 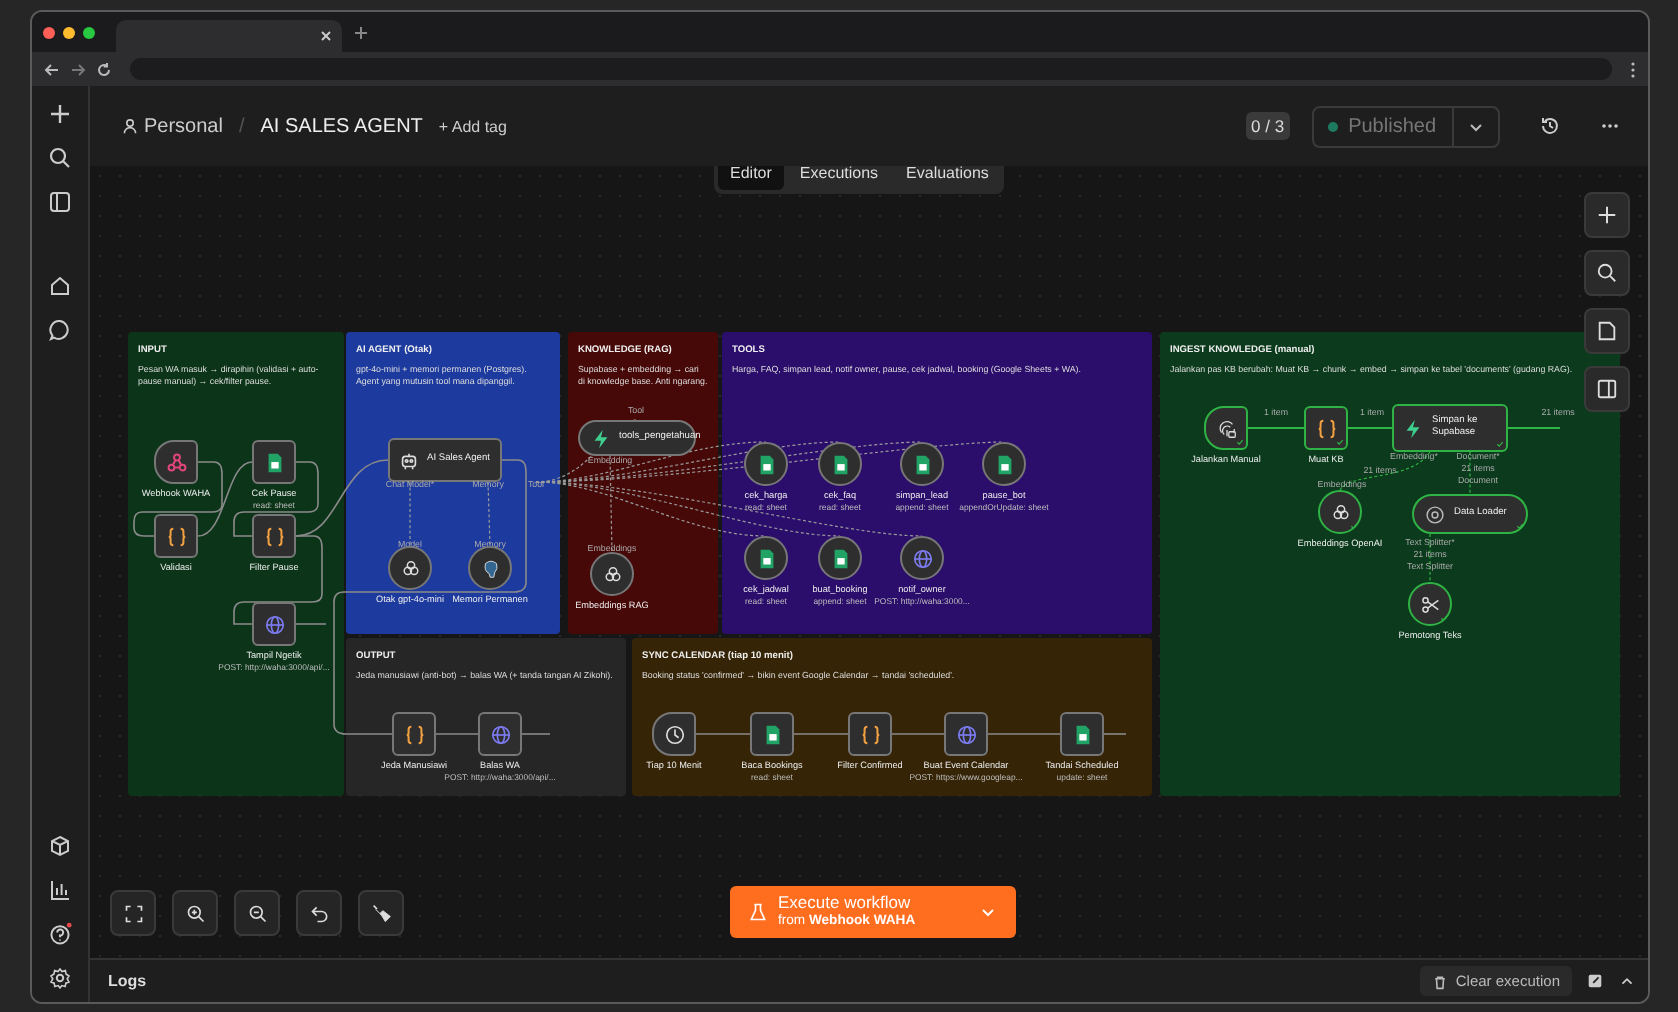 I want to click on undo-button, so click(x=319, y=913).